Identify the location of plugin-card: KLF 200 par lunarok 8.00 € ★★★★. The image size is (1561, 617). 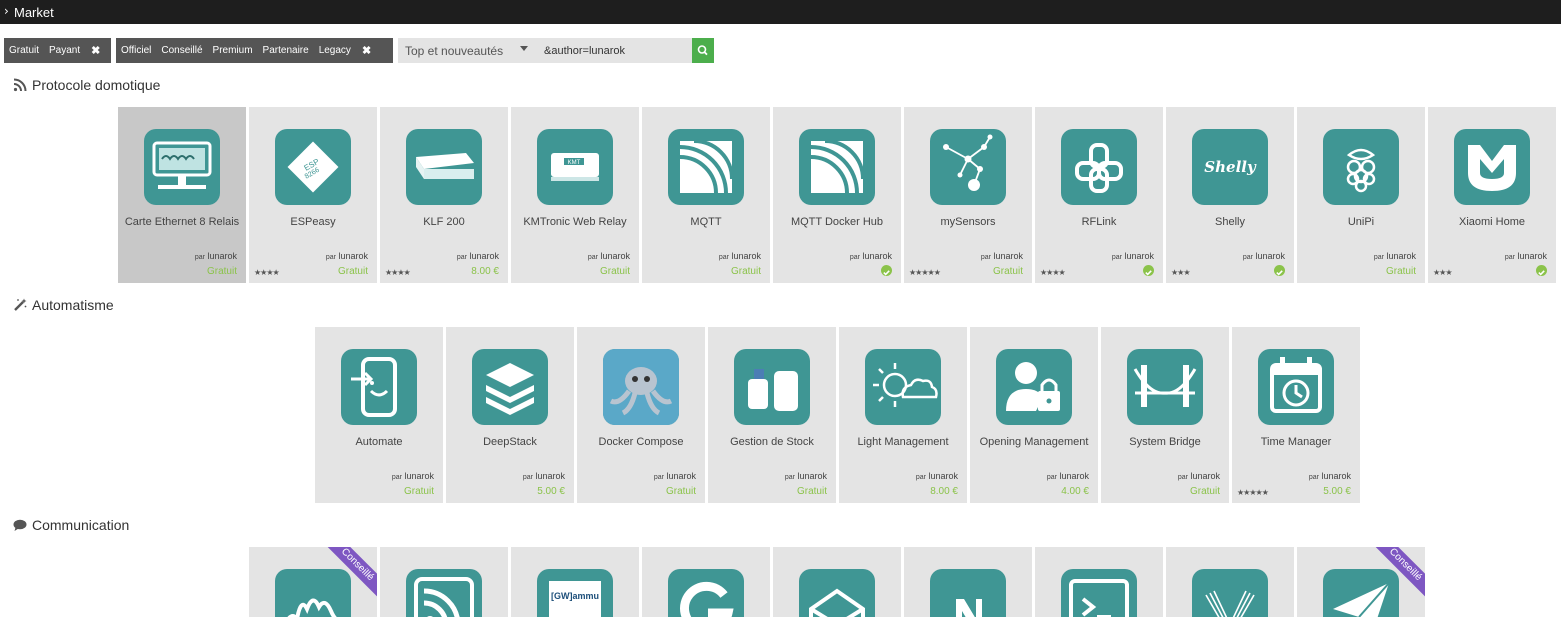
(444, 195).